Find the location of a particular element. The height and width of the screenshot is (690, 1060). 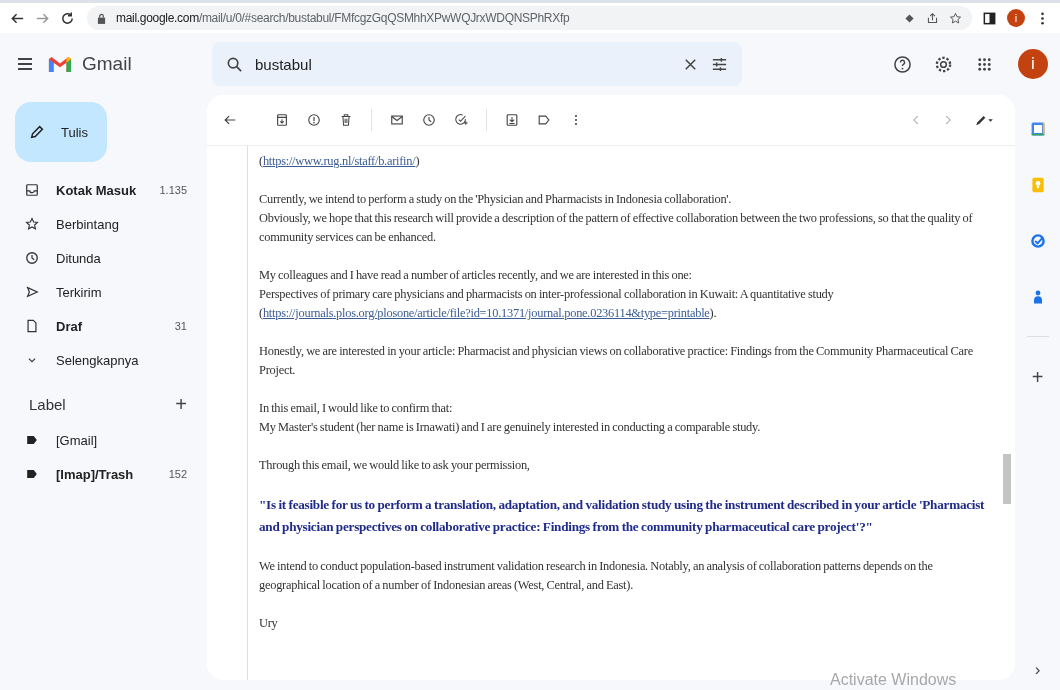

address-bar: mail.google.com/mail/u/0/#search/bustabul/FMfcgzGqQSMhhXPwWQJrxWDQNSPhRXfp is located at coordinates (529, 18).